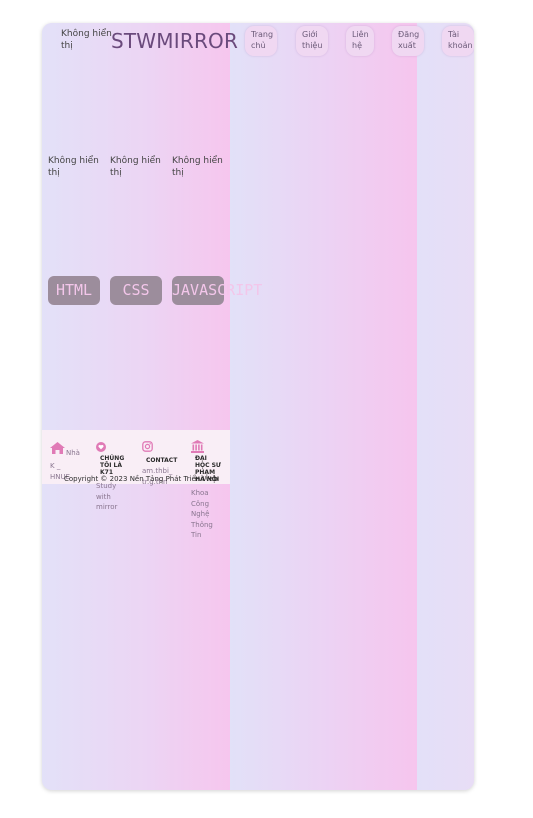 The image size is (533, 818). What do you see at coordinates (174, 41) in the screenshot?
I see `brand-title: STWMIRROR` at bounding box center [174, 41].